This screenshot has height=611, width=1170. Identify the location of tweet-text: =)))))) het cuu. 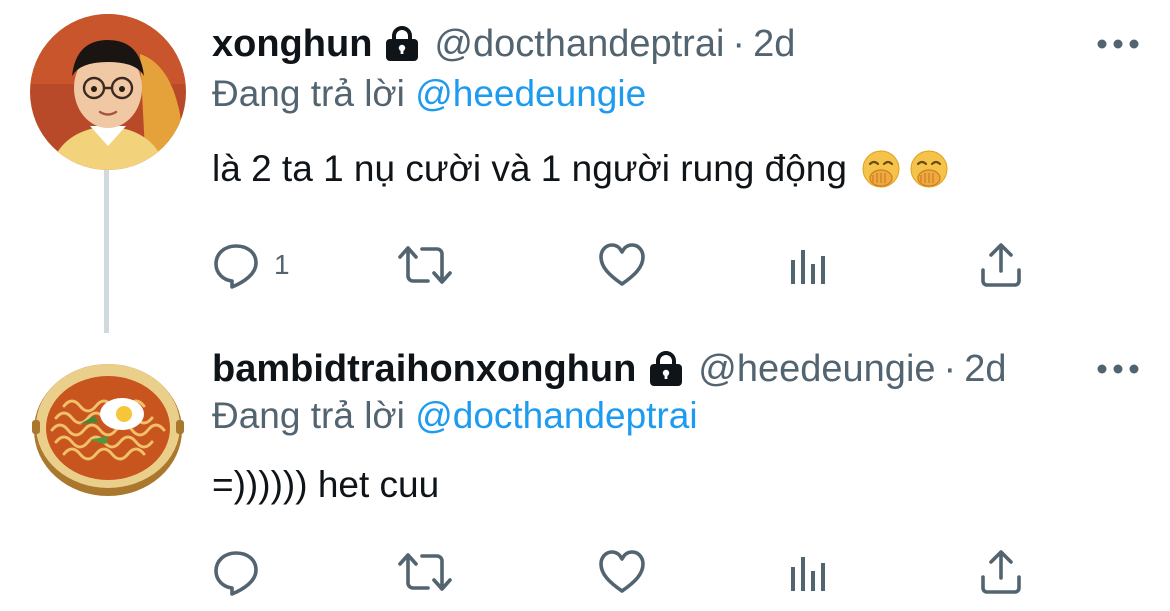
(325, 485).